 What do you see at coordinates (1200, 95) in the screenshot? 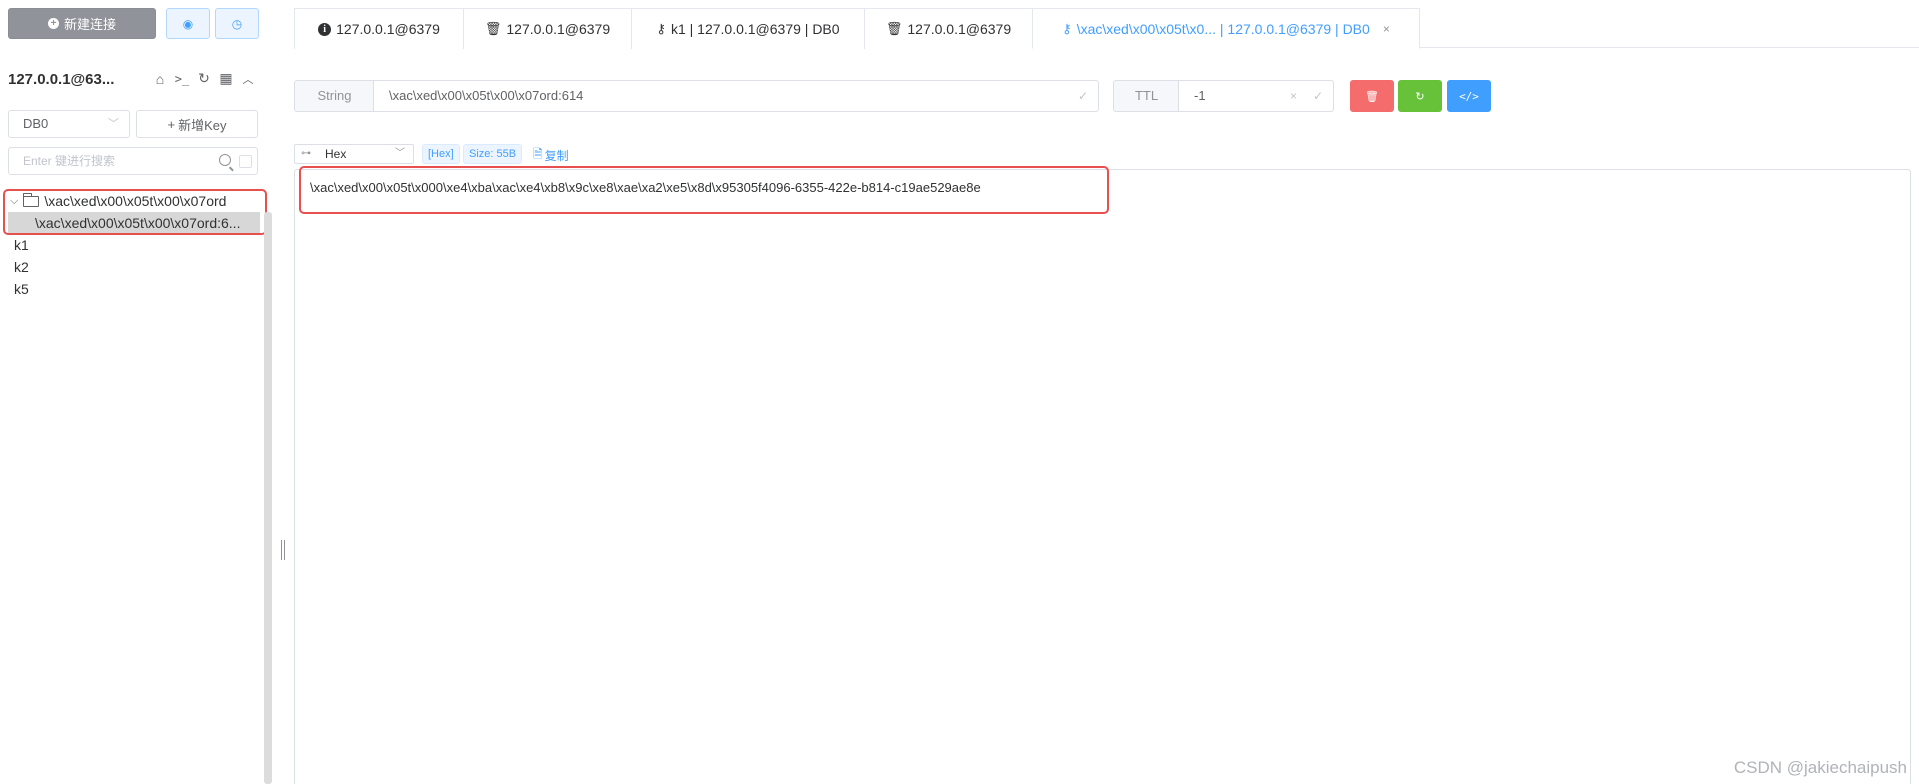
I see `ttl-value: -1` at bounding box center [1200, 95].